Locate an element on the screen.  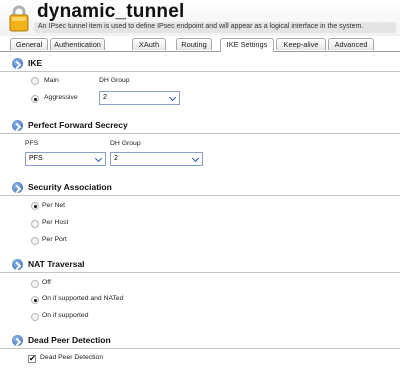
section-title-nat: NAT Traversal is located at coordinates (56, 264).